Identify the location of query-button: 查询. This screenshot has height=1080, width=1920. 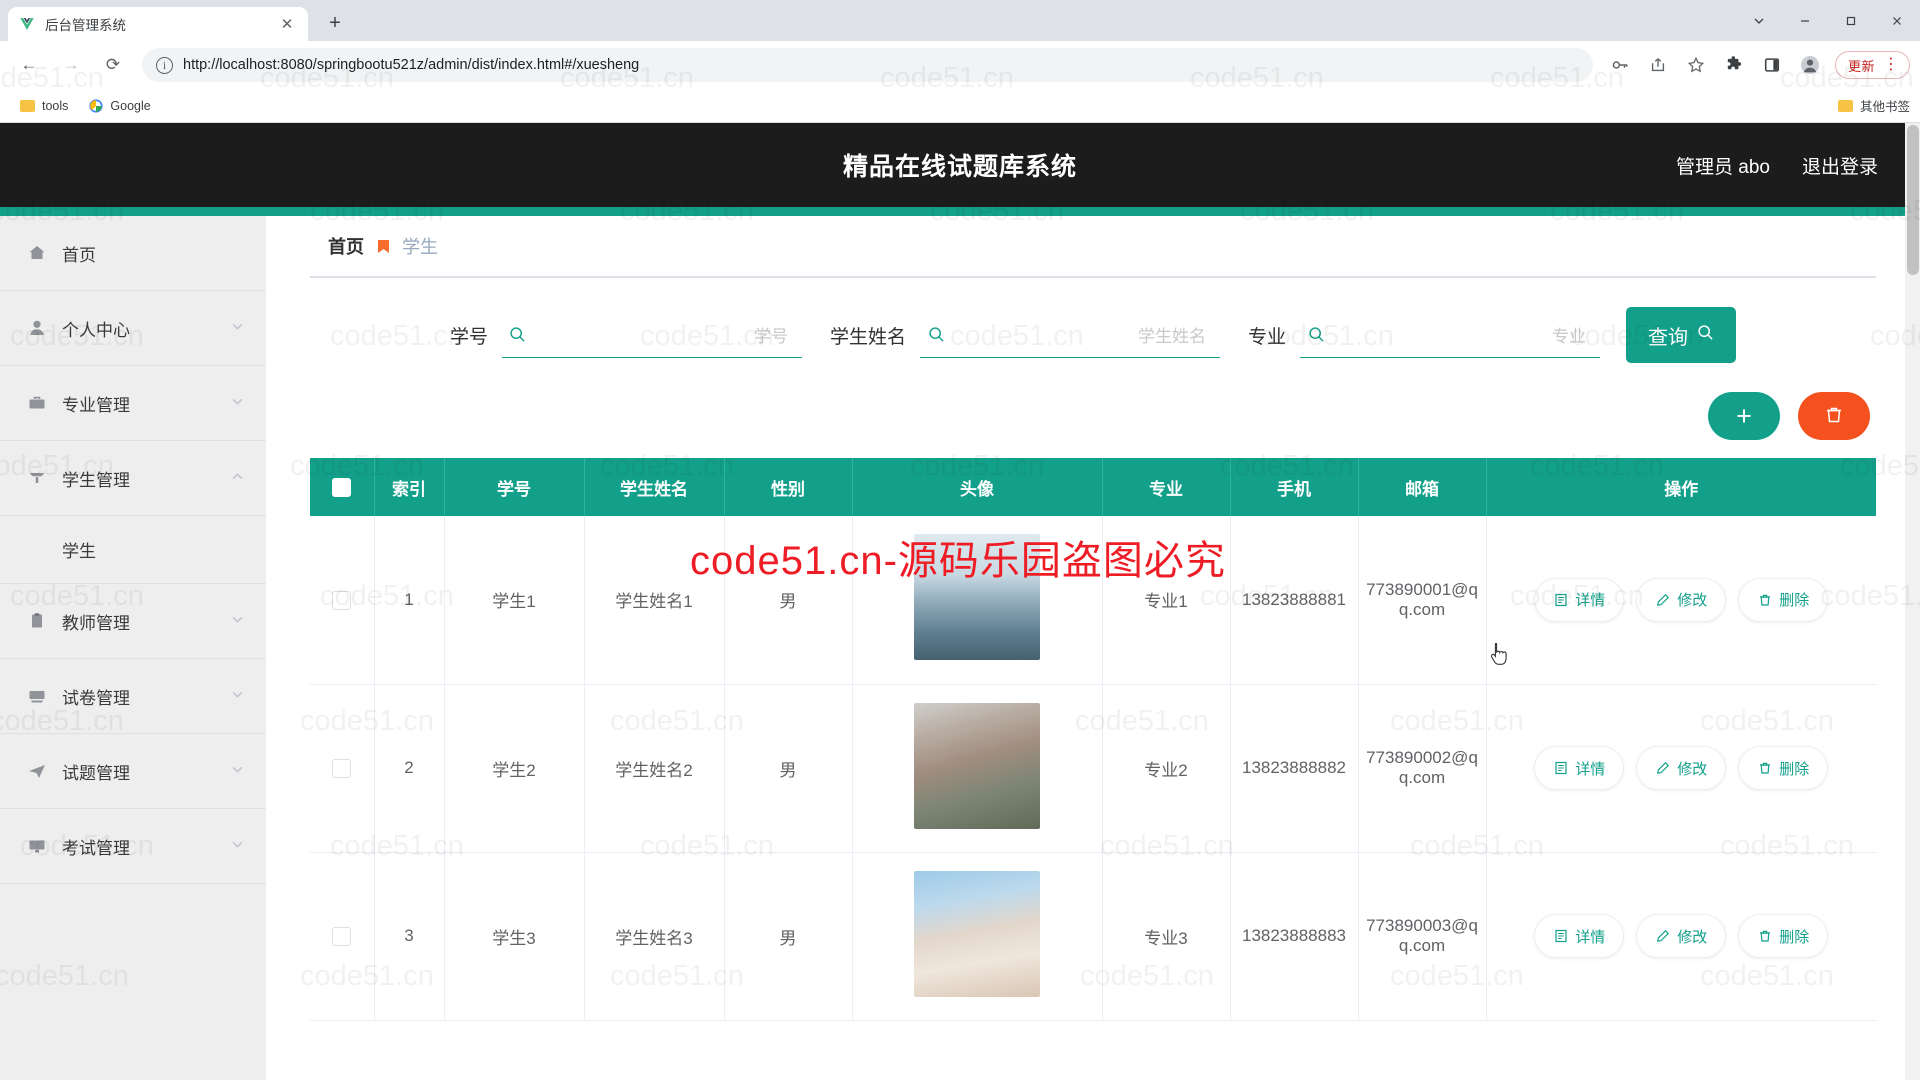
(1681, 335).